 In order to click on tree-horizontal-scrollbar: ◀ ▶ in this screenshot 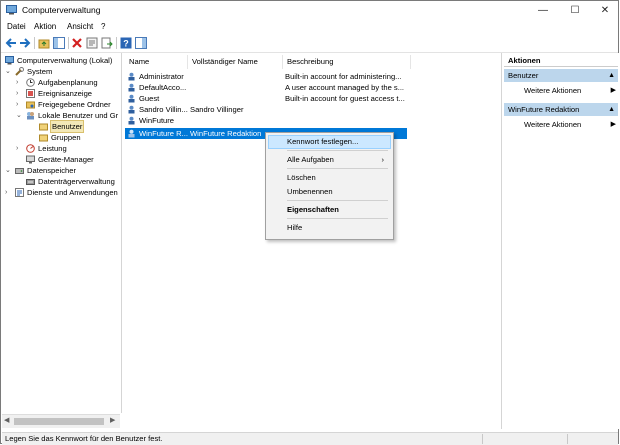, I will do `click(61, 421)`.